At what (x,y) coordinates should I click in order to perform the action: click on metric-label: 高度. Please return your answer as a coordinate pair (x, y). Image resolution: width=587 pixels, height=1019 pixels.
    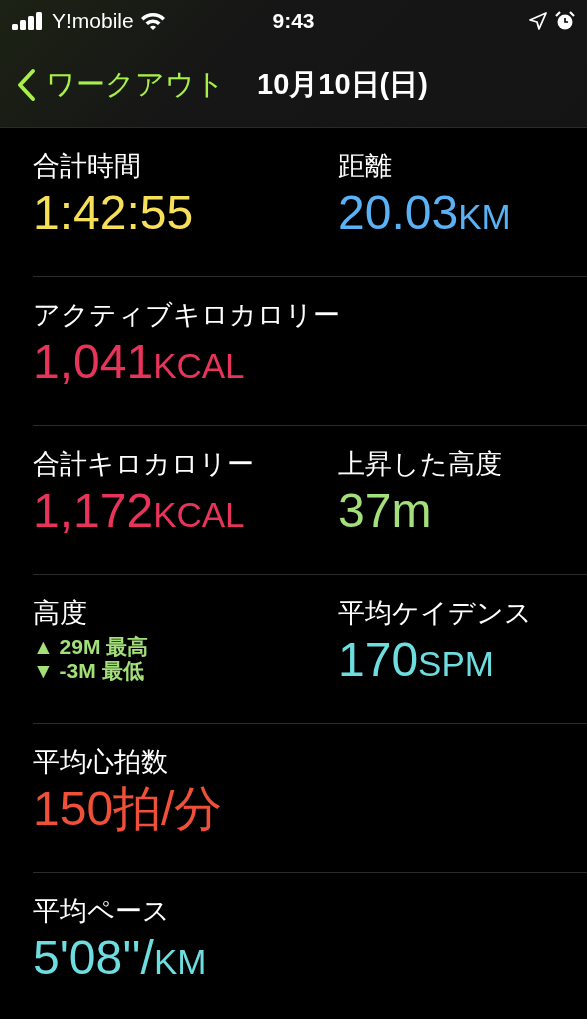
    Looking at the image, I should click on (60, 613).